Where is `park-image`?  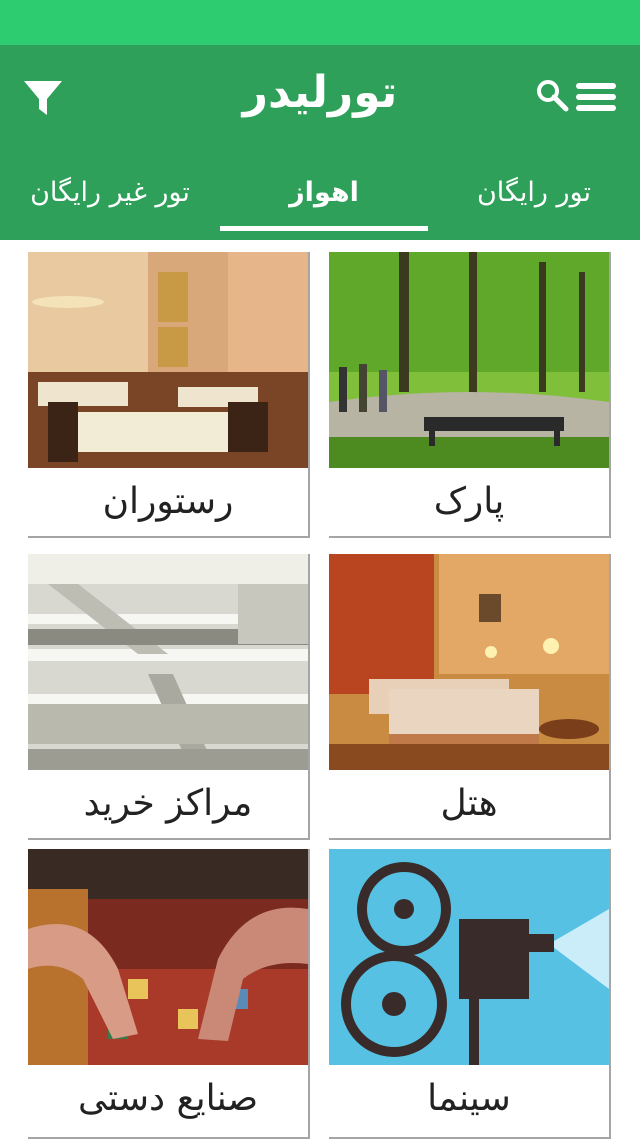 park-image is located at coordinates (469, 360).